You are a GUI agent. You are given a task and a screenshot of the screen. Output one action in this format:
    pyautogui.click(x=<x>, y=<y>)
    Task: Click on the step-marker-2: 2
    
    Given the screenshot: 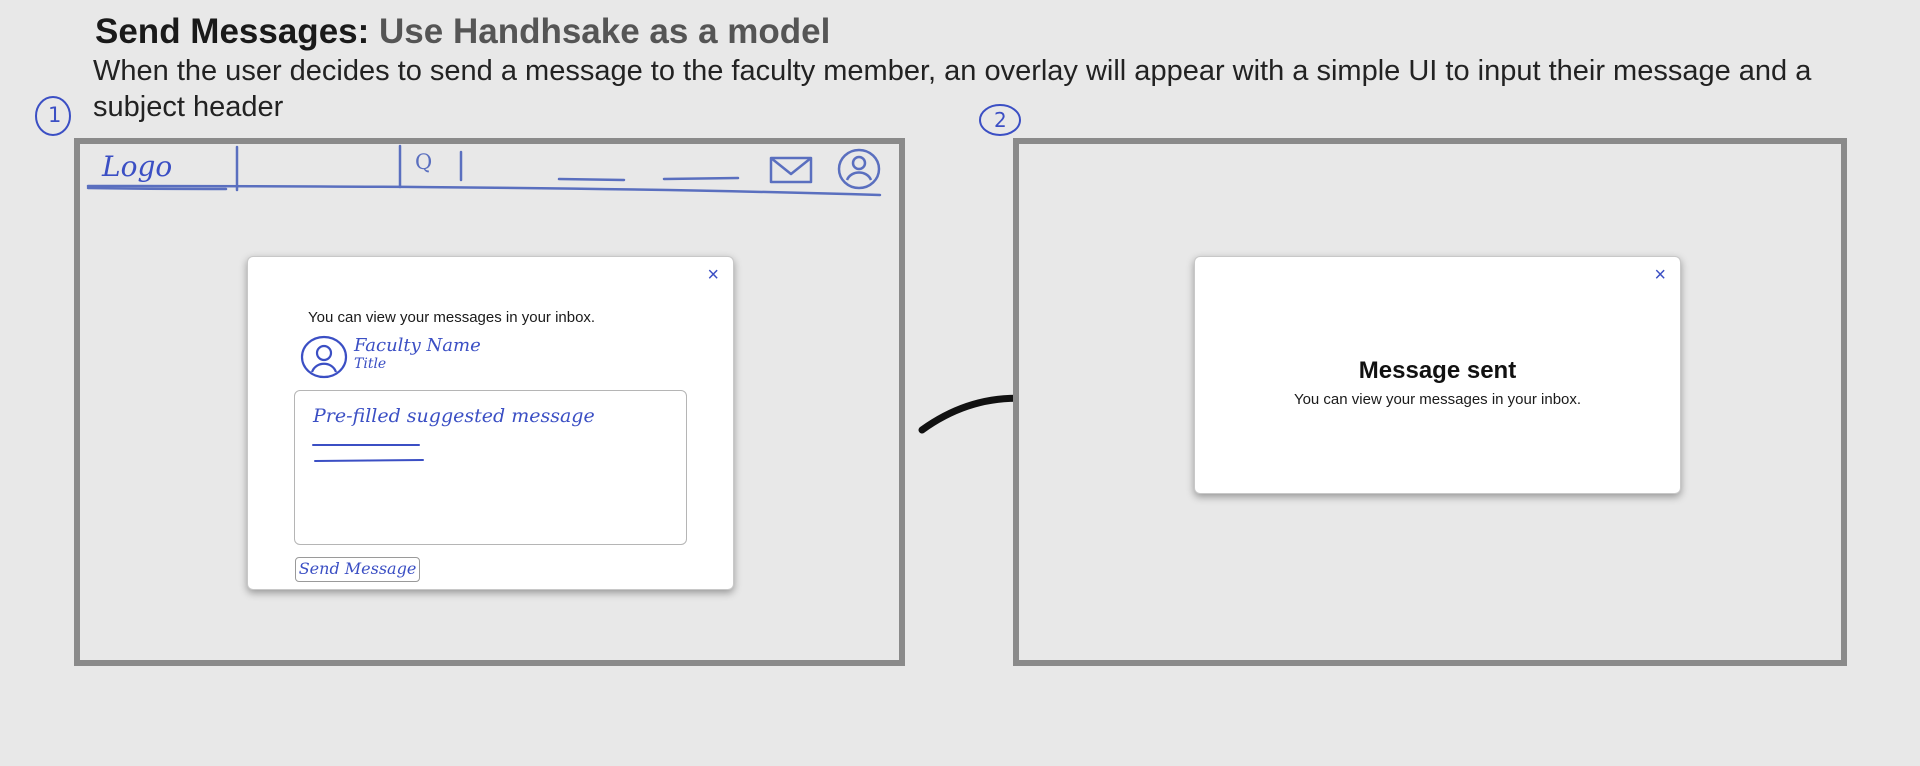 What is the action you would take?
    pyautogui.click(x=1000, y=120)
    